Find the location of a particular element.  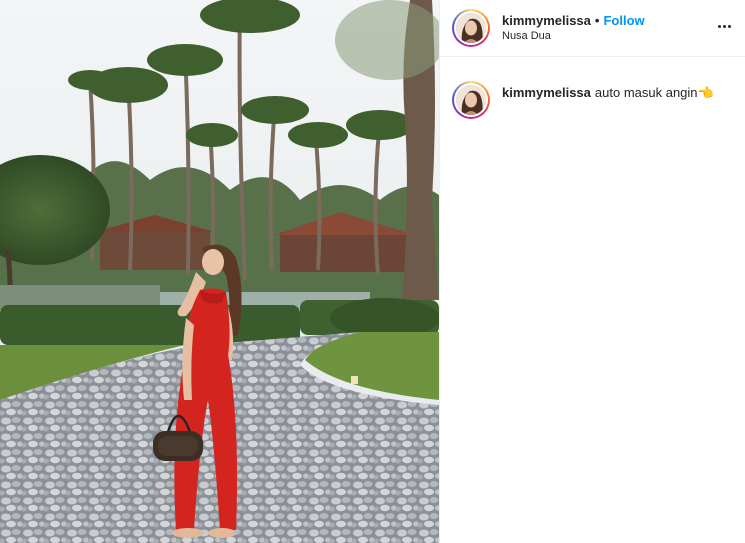

caption-avatar-photo is located at coordinates (471, 100).